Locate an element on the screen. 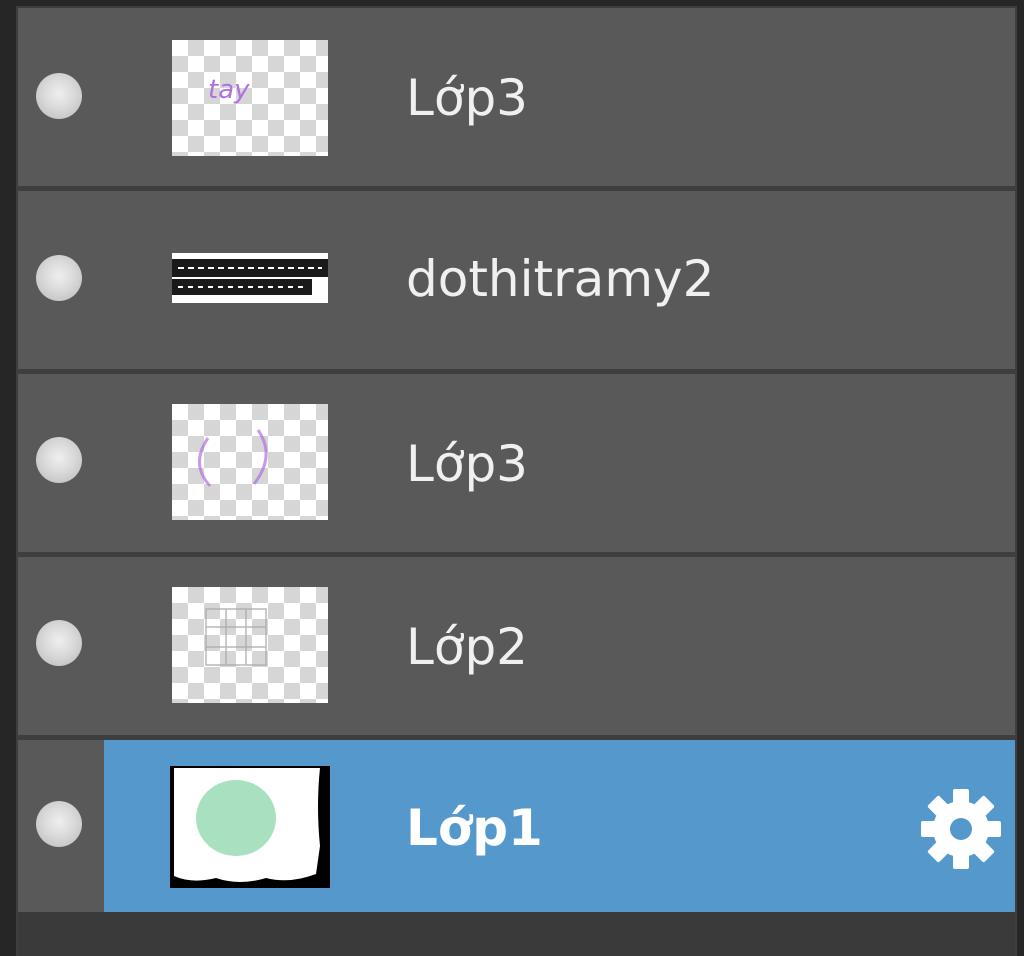 The height and width of the screenshot is (956, 1024). thumbnail-text-strip is located at coordinates (250, 277).